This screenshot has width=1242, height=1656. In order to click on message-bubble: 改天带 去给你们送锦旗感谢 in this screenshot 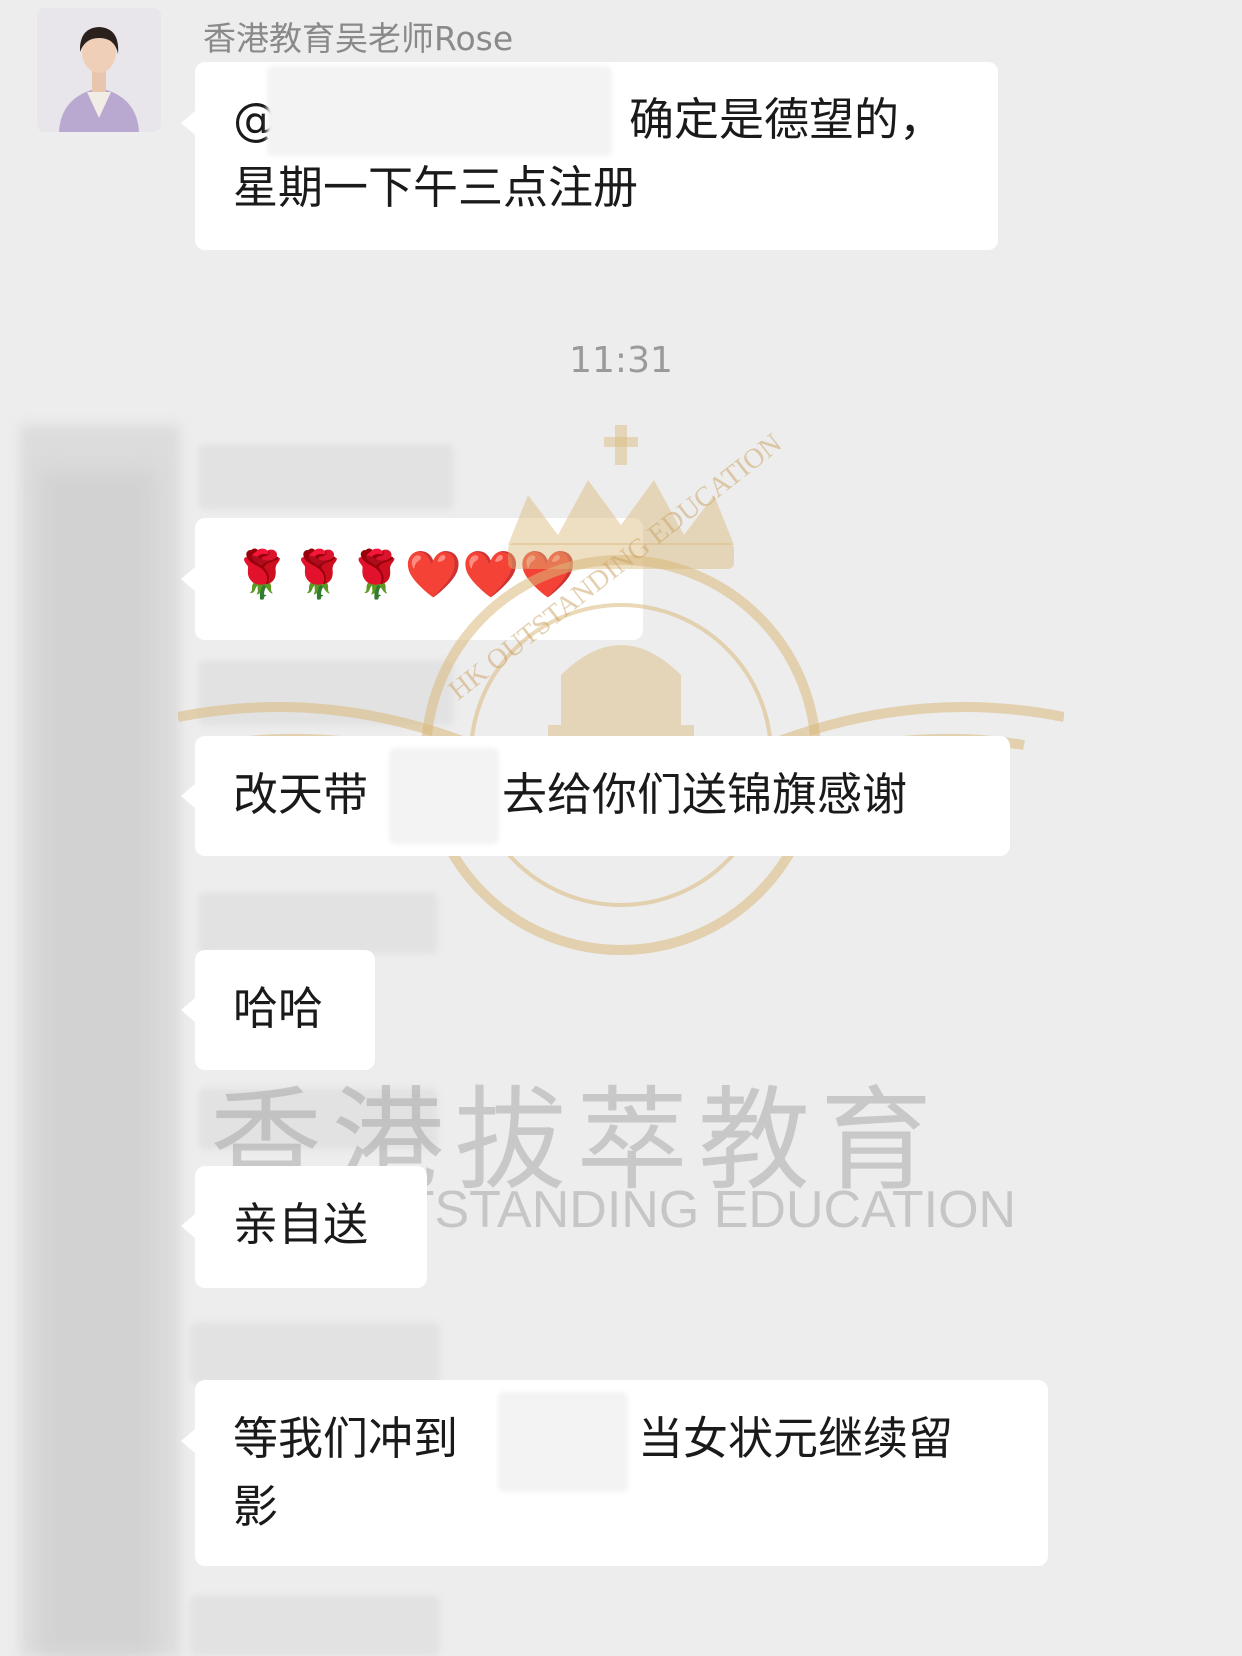, I will do `click(602, 796)`.